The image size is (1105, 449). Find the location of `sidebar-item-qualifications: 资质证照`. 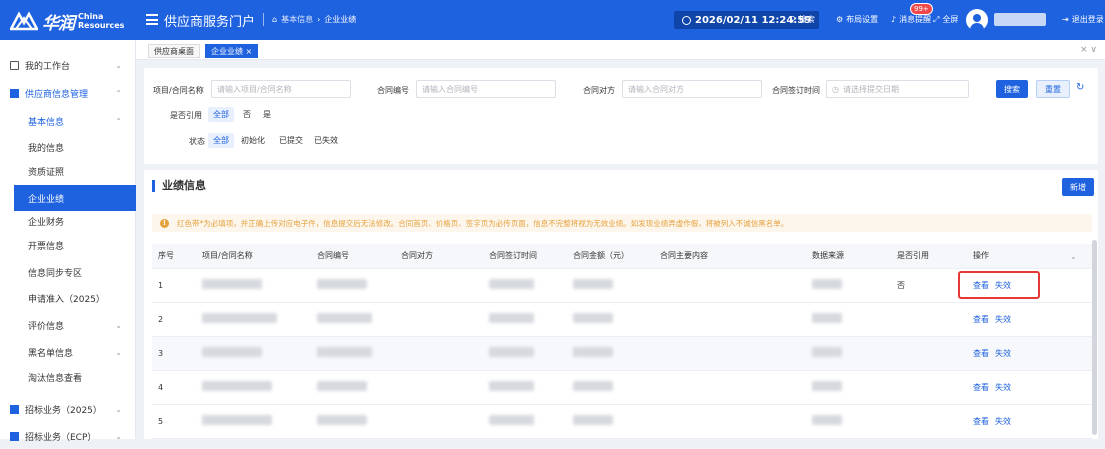

sidebar-item-qualifications: 资质证照 is located at coordinates (68, 171).